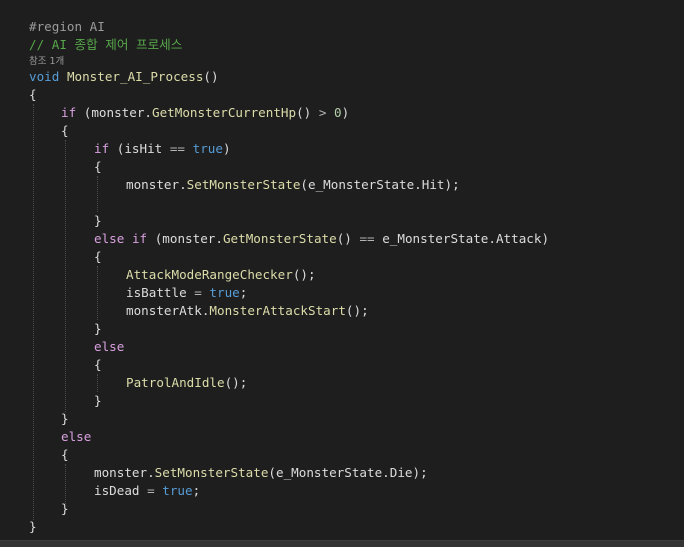 This screenshot has width=684, height=547. I want to click on code-line: // AI 종합 제어 프로세스, so click(289, 45).